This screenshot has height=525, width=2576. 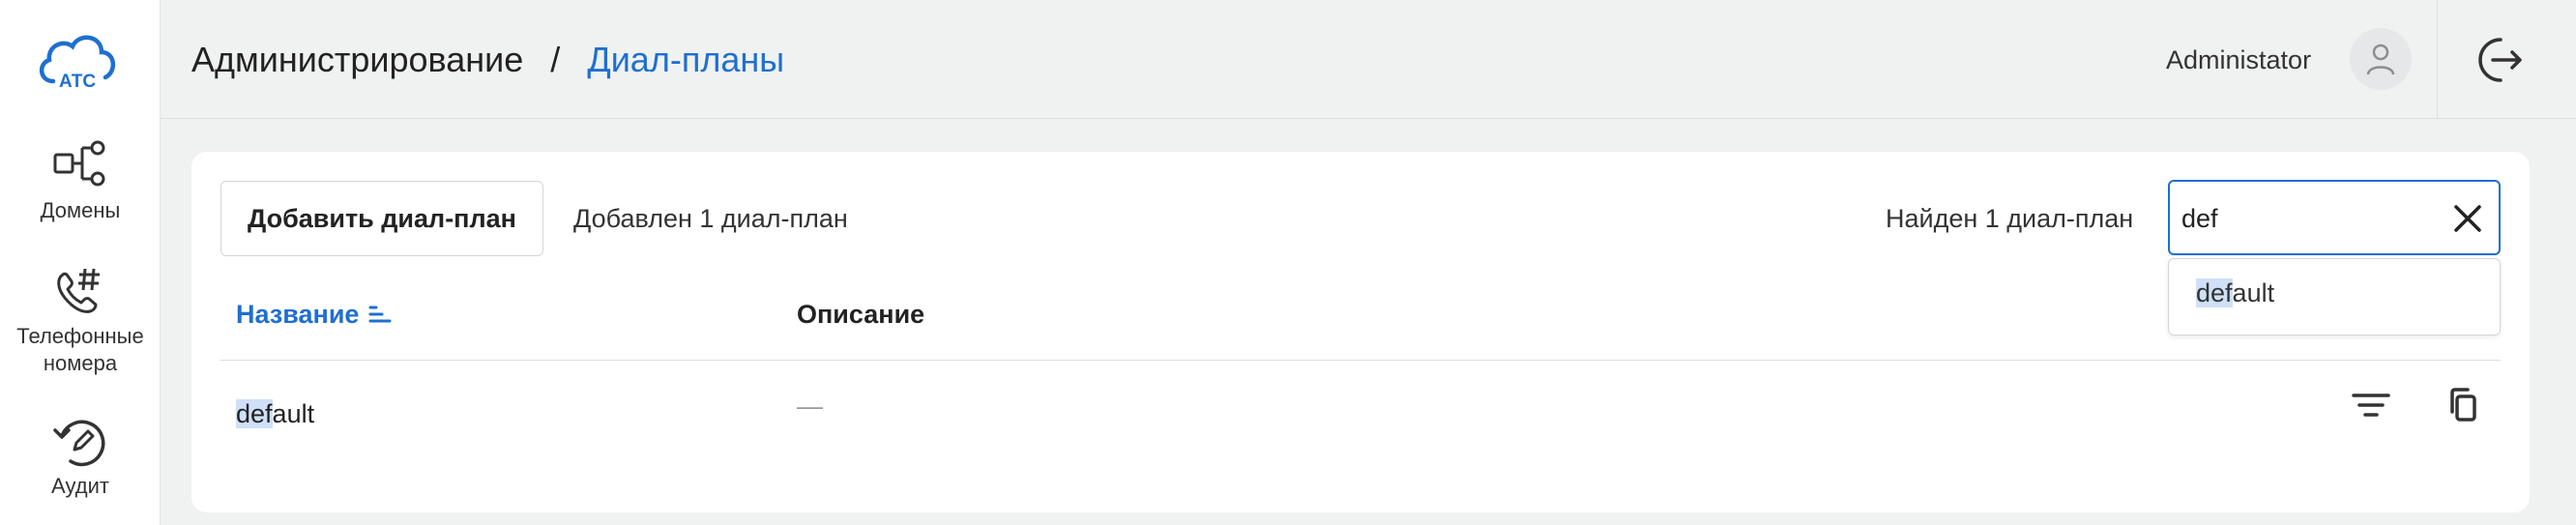 I want to click on breadcrumb-root: Администрирование, so click(x=357, y=59).